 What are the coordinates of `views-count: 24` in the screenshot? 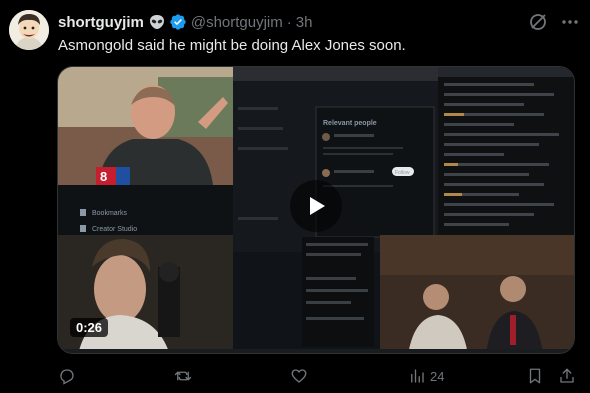 It's located at (437, 376).